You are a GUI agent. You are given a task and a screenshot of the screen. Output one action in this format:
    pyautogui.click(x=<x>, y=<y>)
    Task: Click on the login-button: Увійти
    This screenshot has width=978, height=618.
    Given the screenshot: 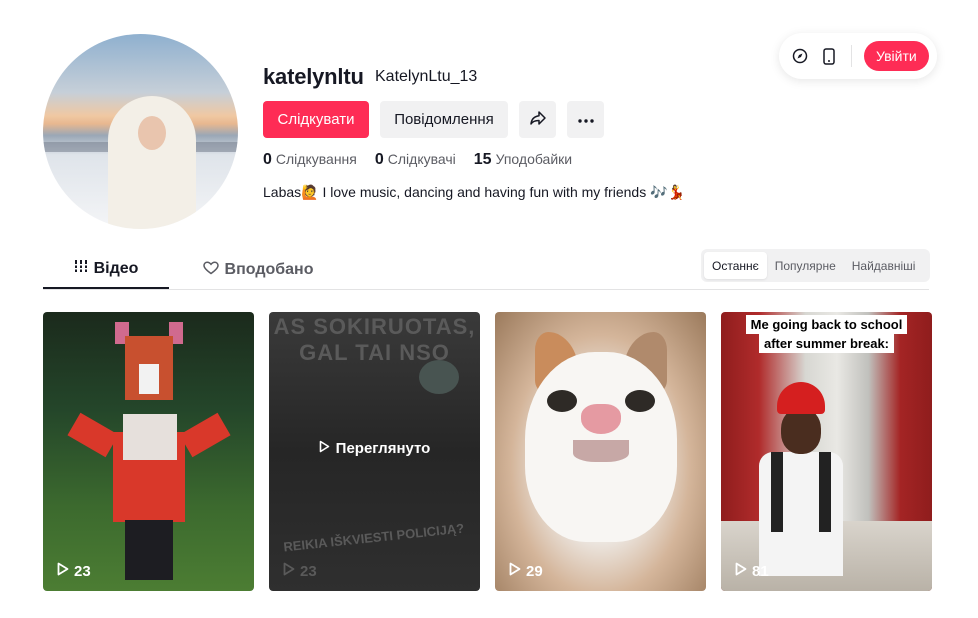 What is the action you would take?
    pyautogui.click(x=896, y=56)
    